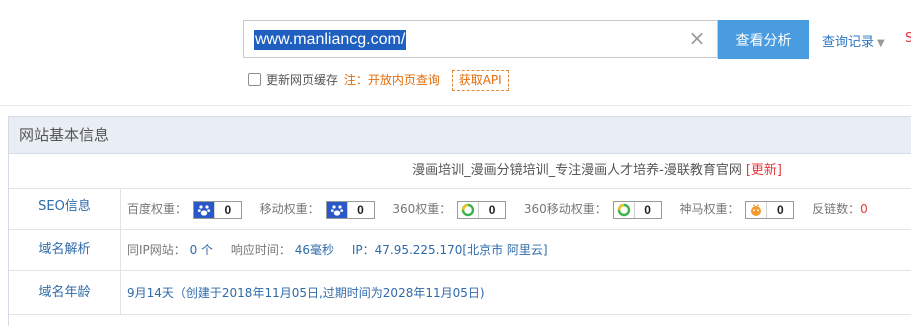 This screenshot has width=911, height=326. I want to click on same-ip-value: 0 个, so click(201, 250).